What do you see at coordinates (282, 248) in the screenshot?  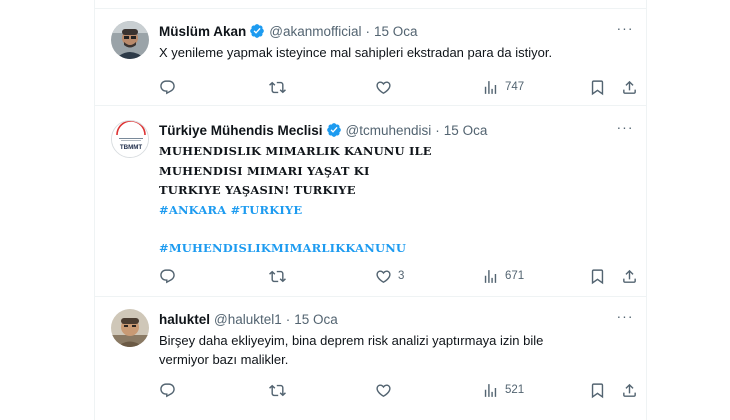 I see `hashtag-link: #MUHENDISLIKMIMARLIKKANUNU` at bounding box center [282, 248].